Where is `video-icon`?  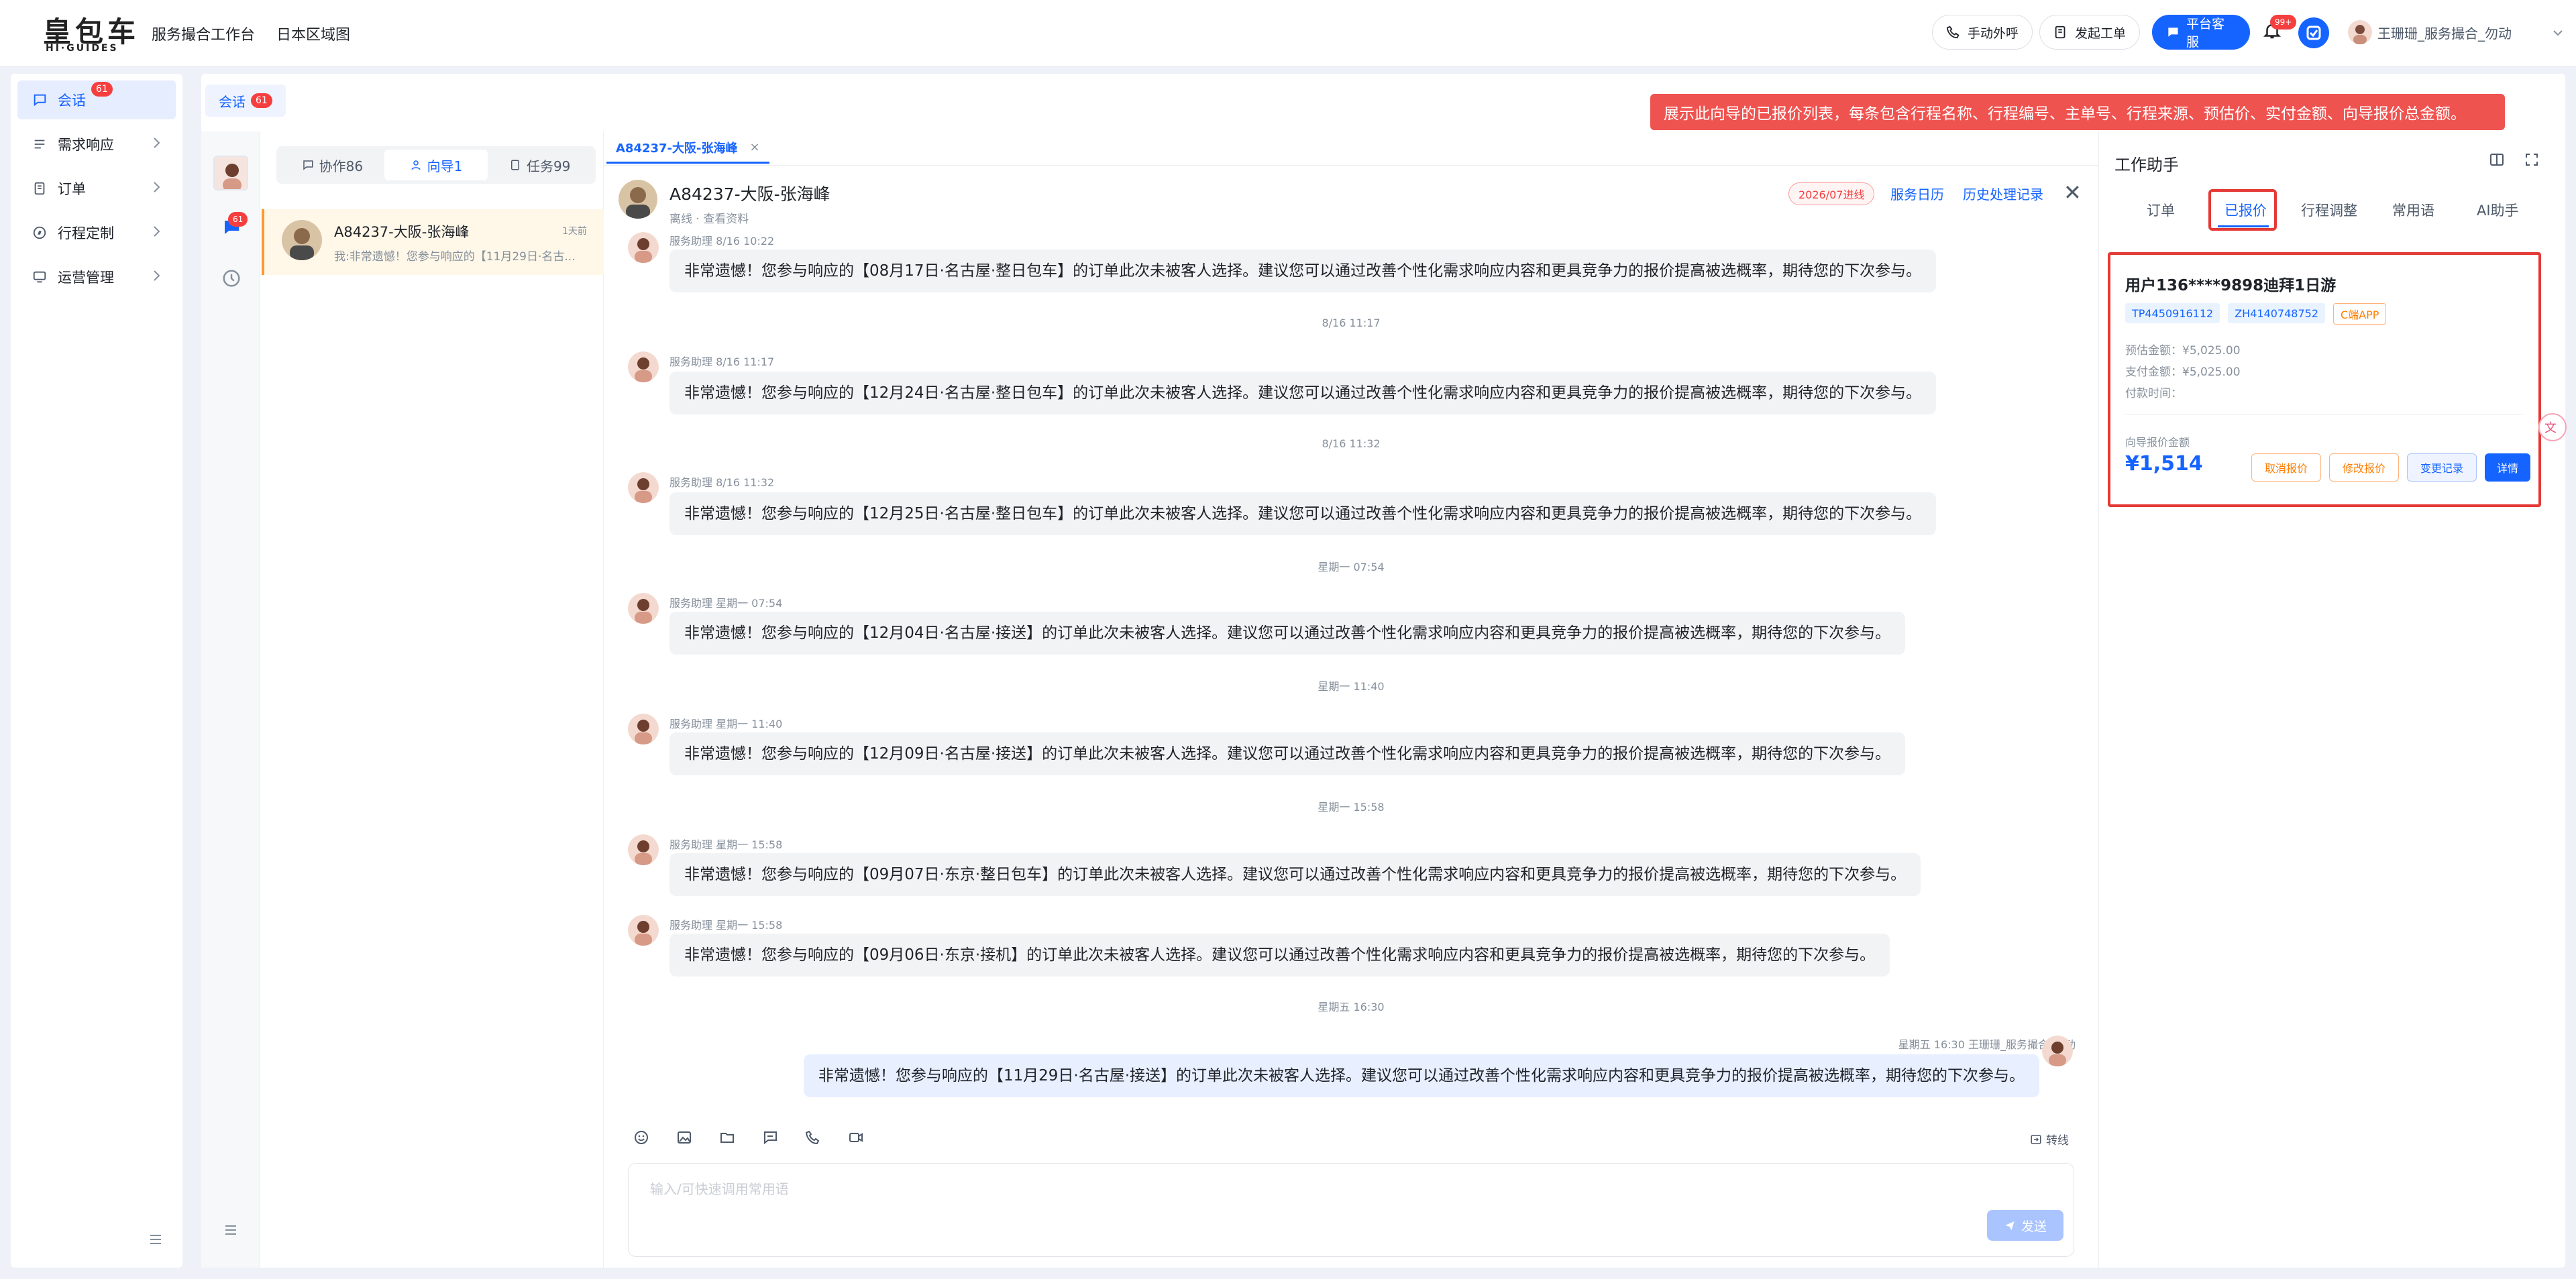 video-icon is located at coordinates (856, 1137).